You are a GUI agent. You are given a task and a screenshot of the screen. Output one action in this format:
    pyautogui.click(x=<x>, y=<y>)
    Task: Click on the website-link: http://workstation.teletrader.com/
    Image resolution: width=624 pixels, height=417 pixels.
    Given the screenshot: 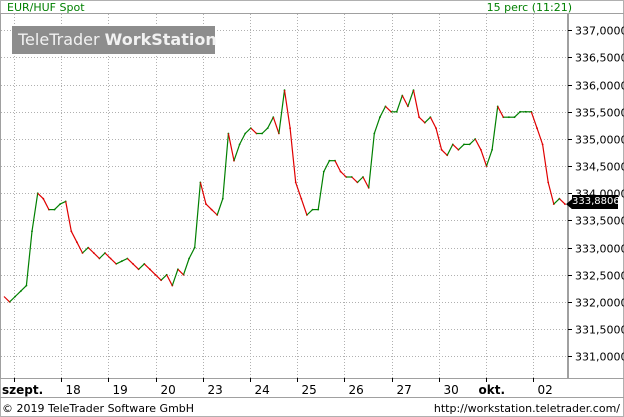 What is the action you would take?
    pyautogui.click(x=527, y=408)
    